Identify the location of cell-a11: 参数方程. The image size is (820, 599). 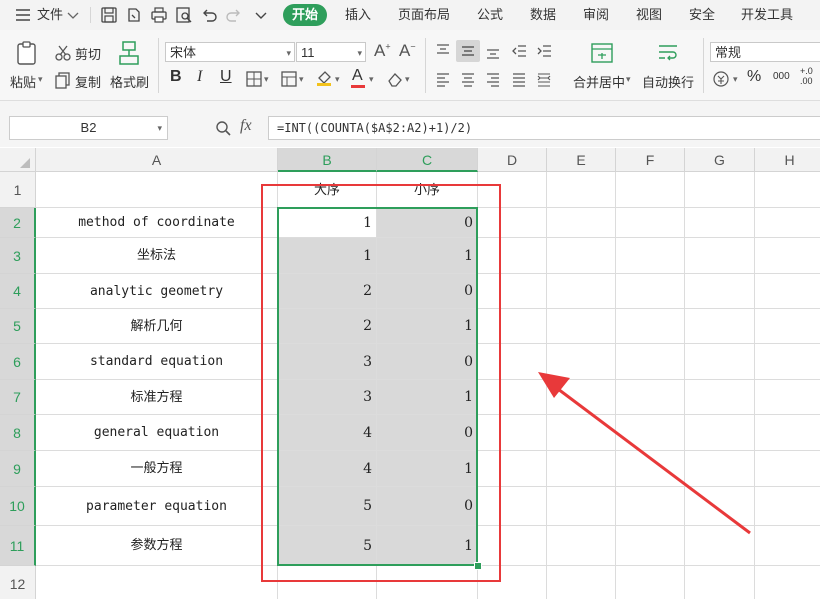
(157, 546).